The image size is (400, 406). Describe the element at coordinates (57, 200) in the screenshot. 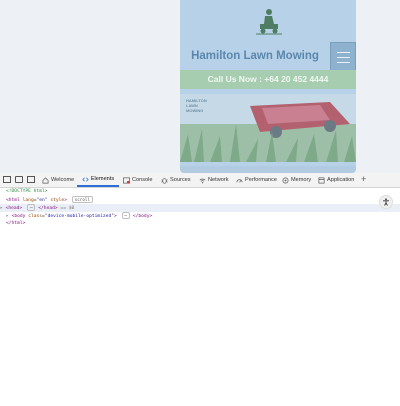

I see `style-attr: style` at that location.